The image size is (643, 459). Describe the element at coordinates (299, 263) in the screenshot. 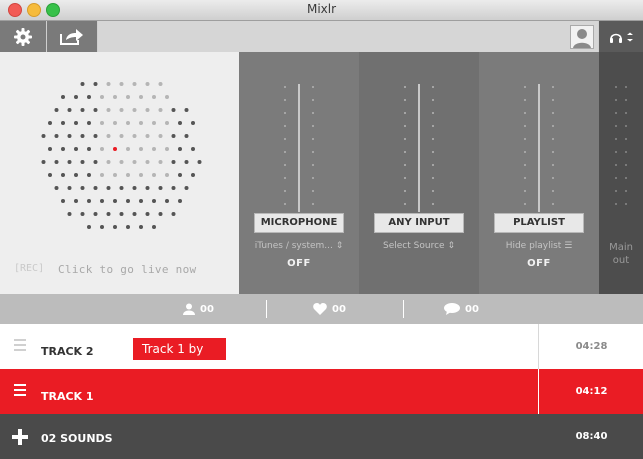

I see `microphone-state: OFF` at that location.